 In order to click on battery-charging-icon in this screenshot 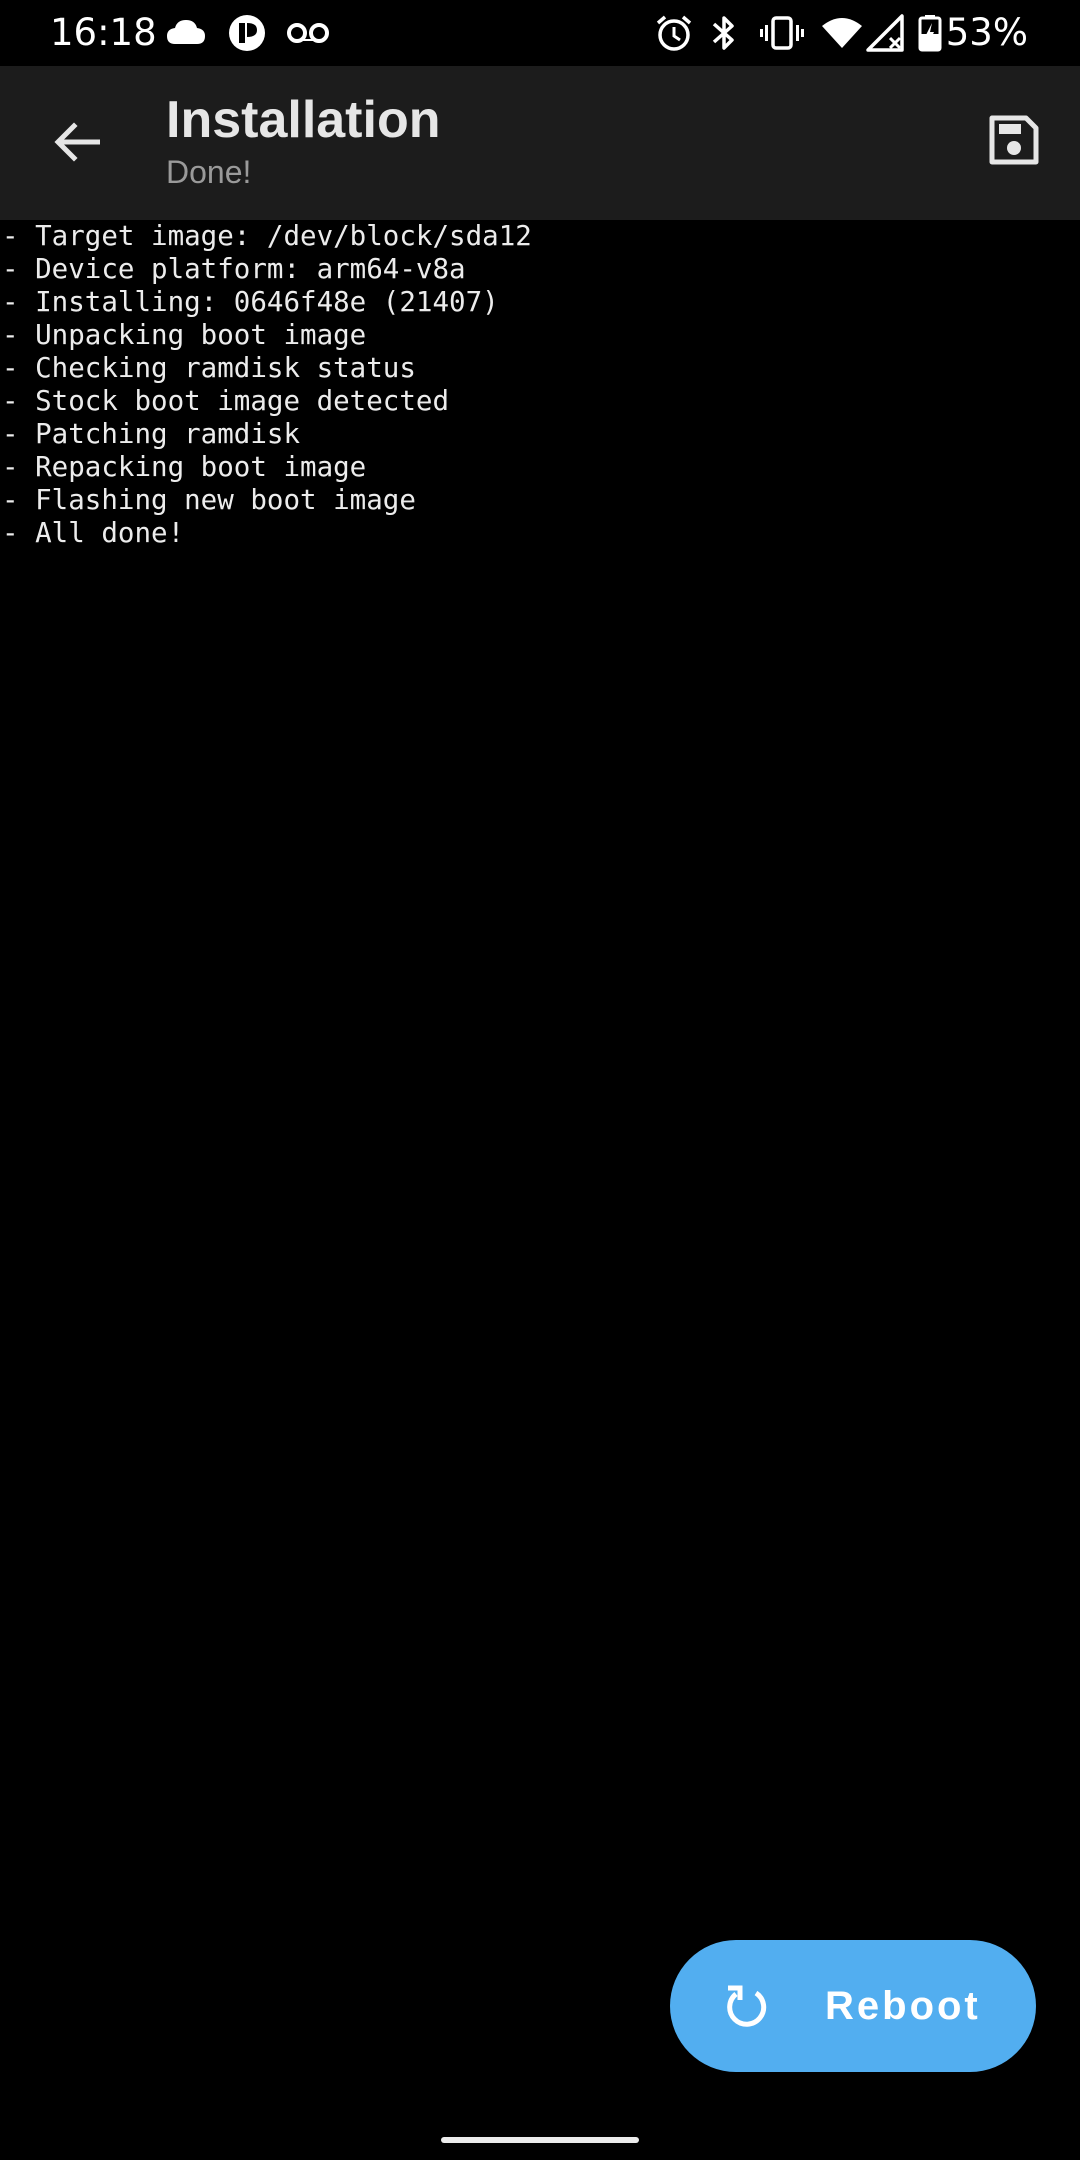, I will do `click(930, 33)`.